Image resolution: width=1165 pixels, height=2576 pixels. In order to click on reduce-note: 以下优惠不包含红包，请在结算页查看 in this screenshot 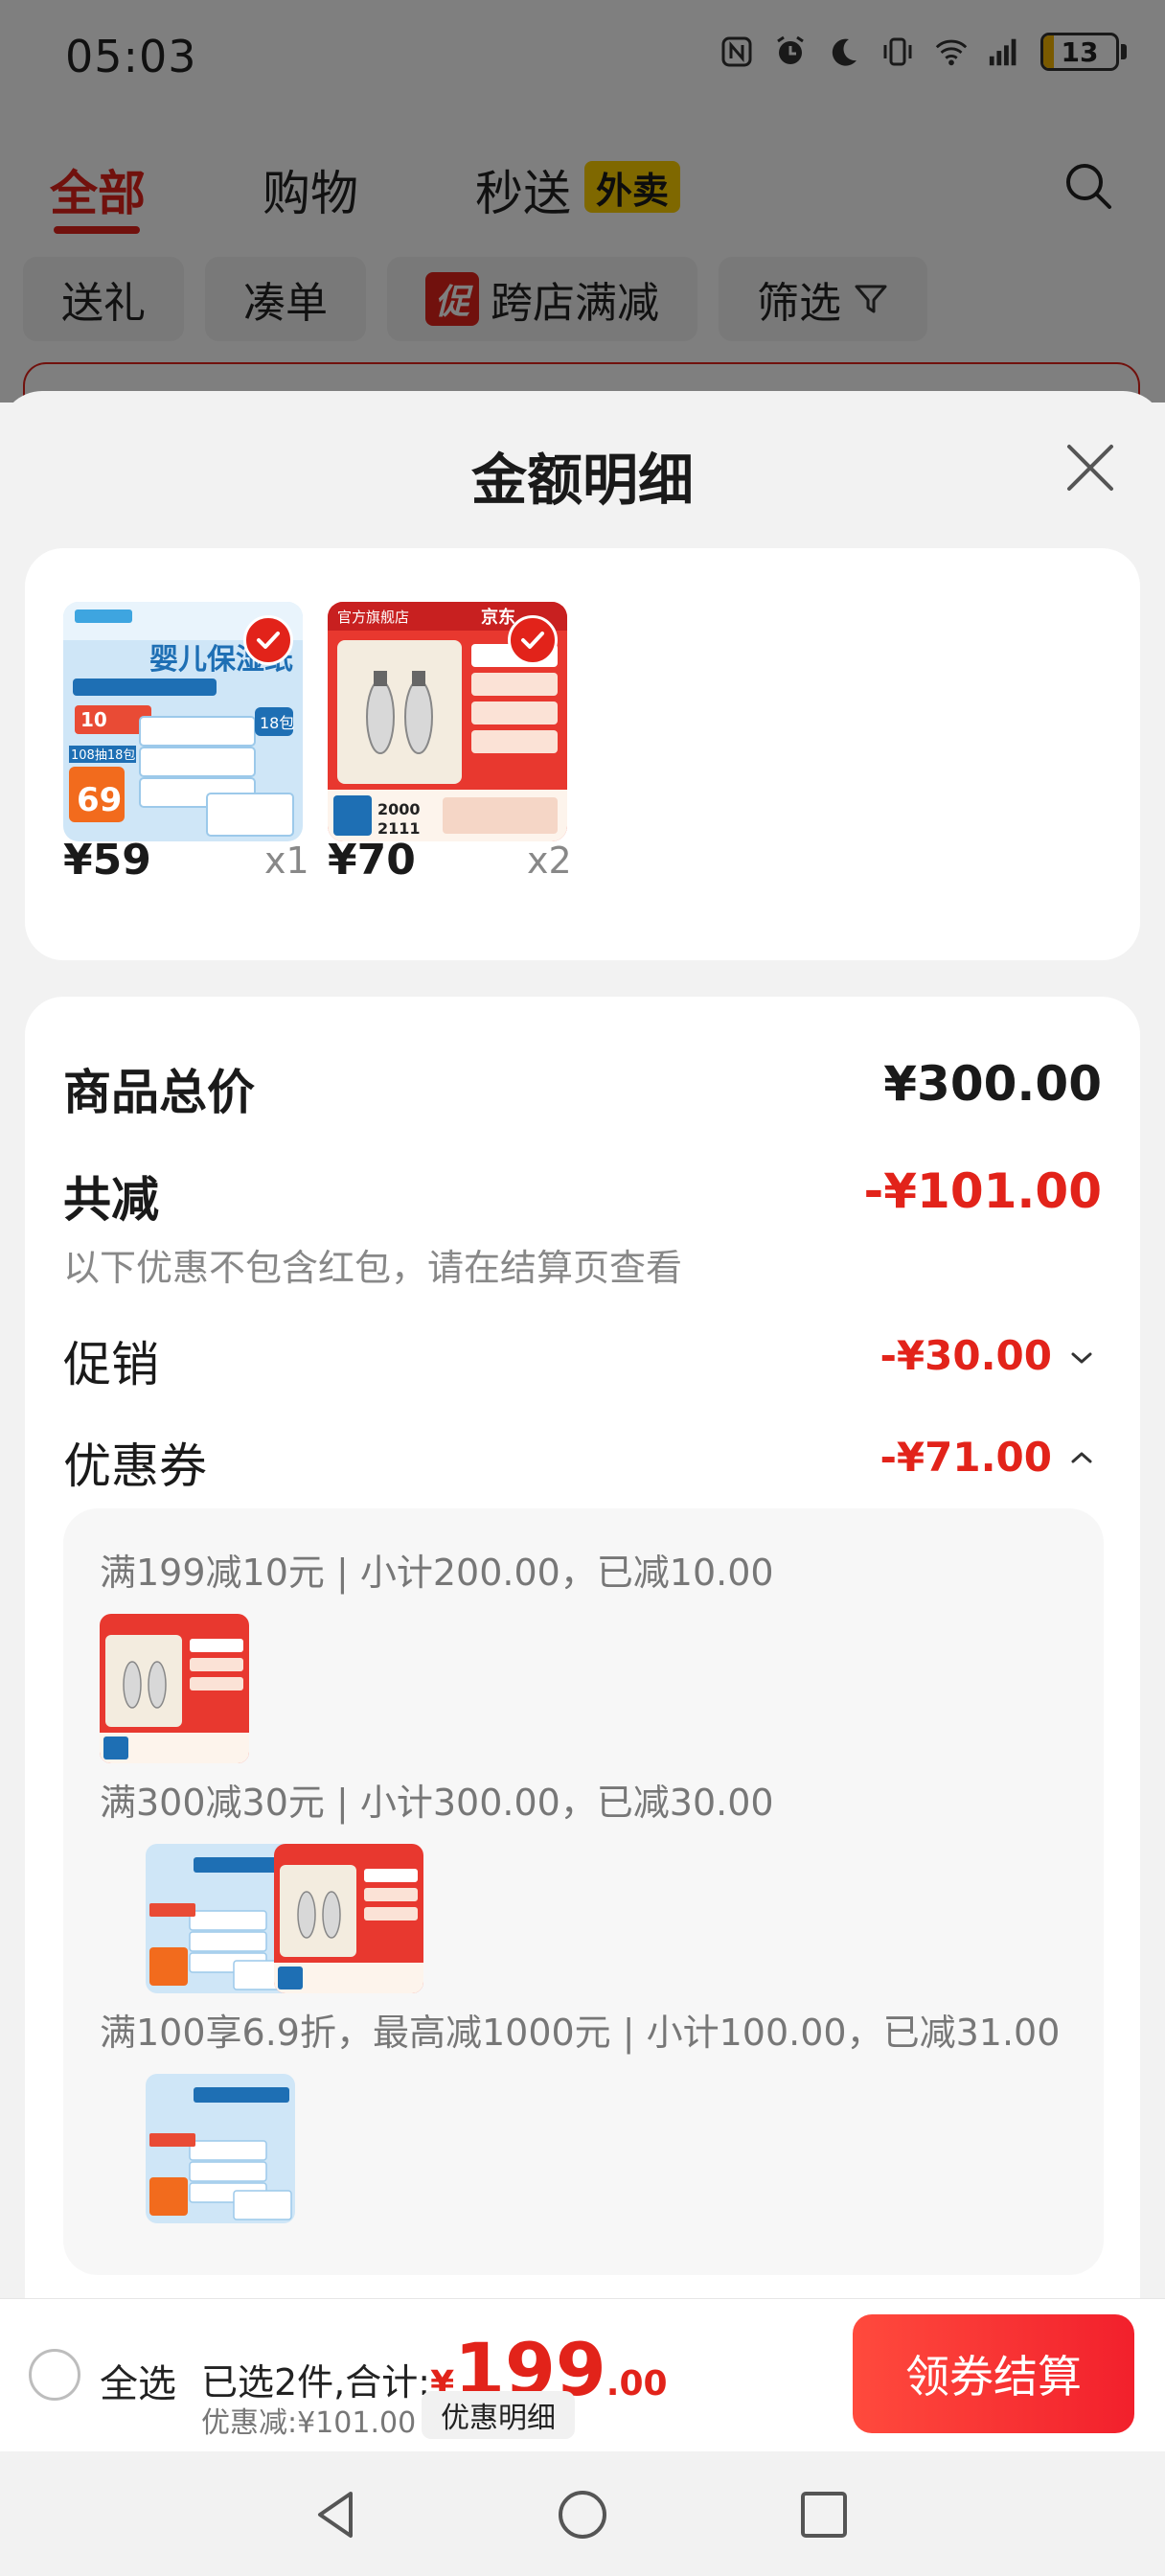, I will do `click(373, 1268)`.